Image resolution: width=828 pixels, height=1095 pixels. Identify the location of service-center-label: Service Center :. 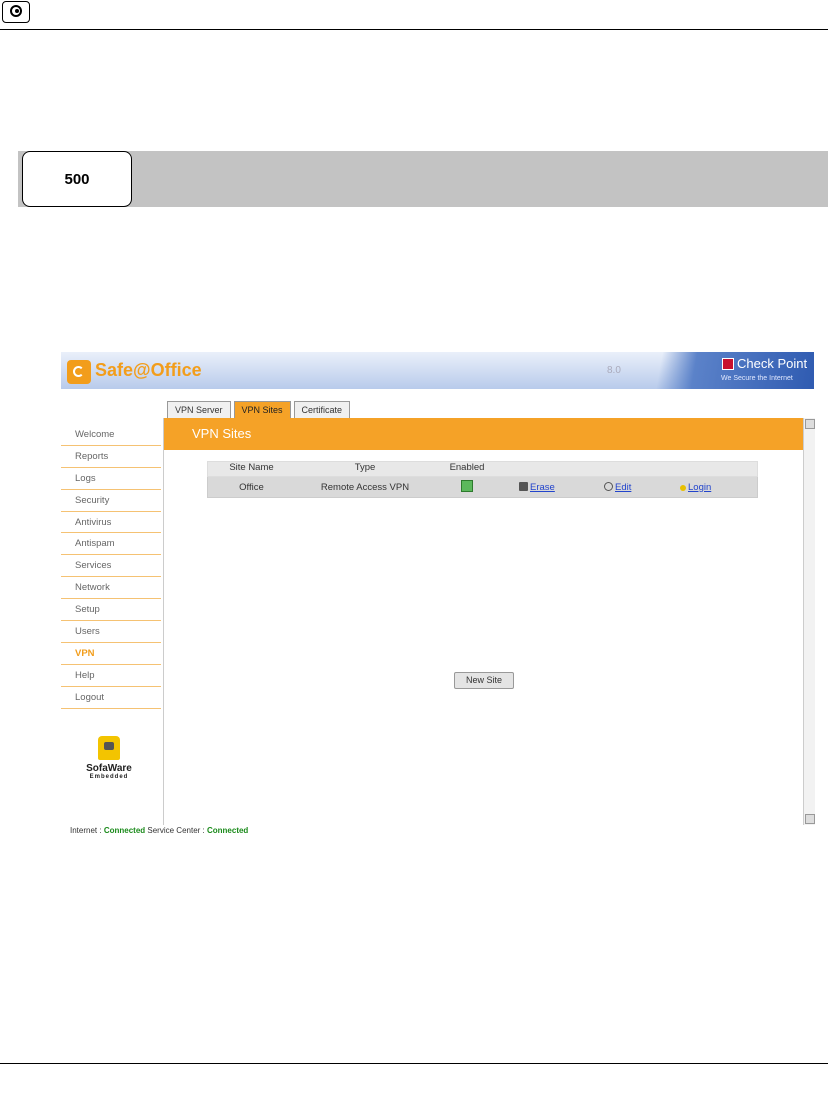
(176, 830).